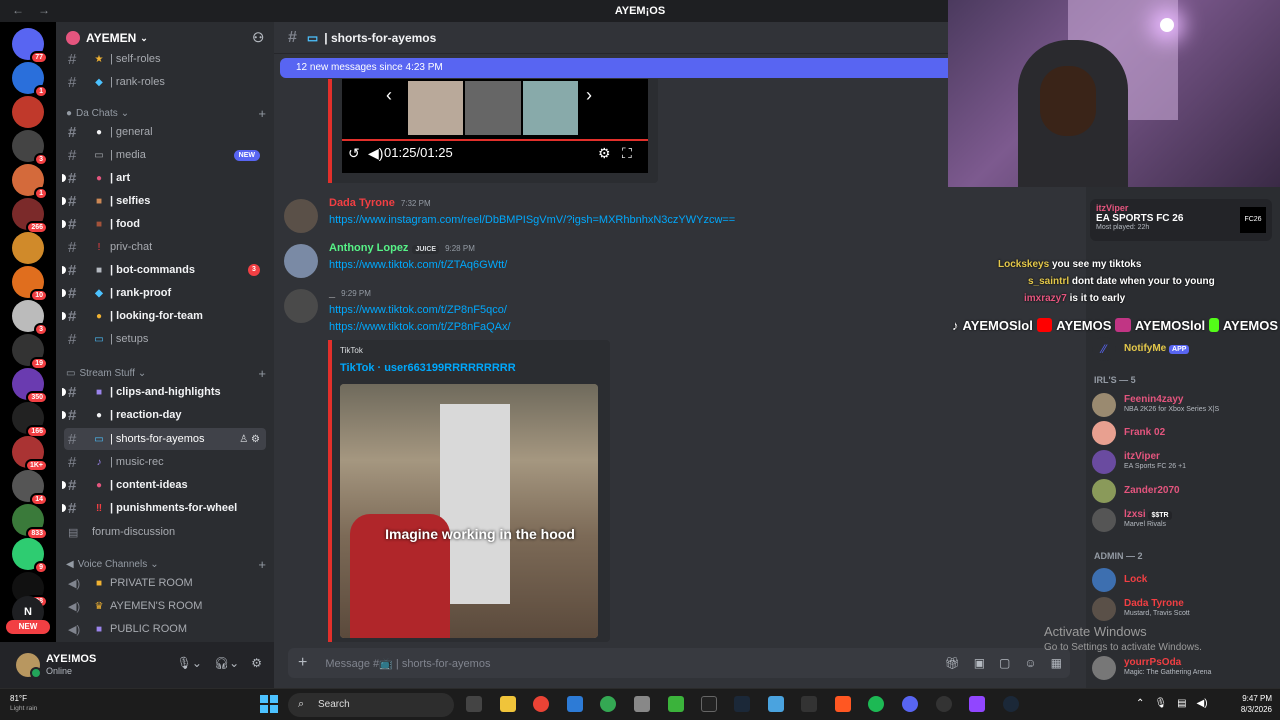 The height and width of the screenshot is (720, 1280). I want to click on category-da-chats: ● Da Chats ⌄ +, so click(166, 113).